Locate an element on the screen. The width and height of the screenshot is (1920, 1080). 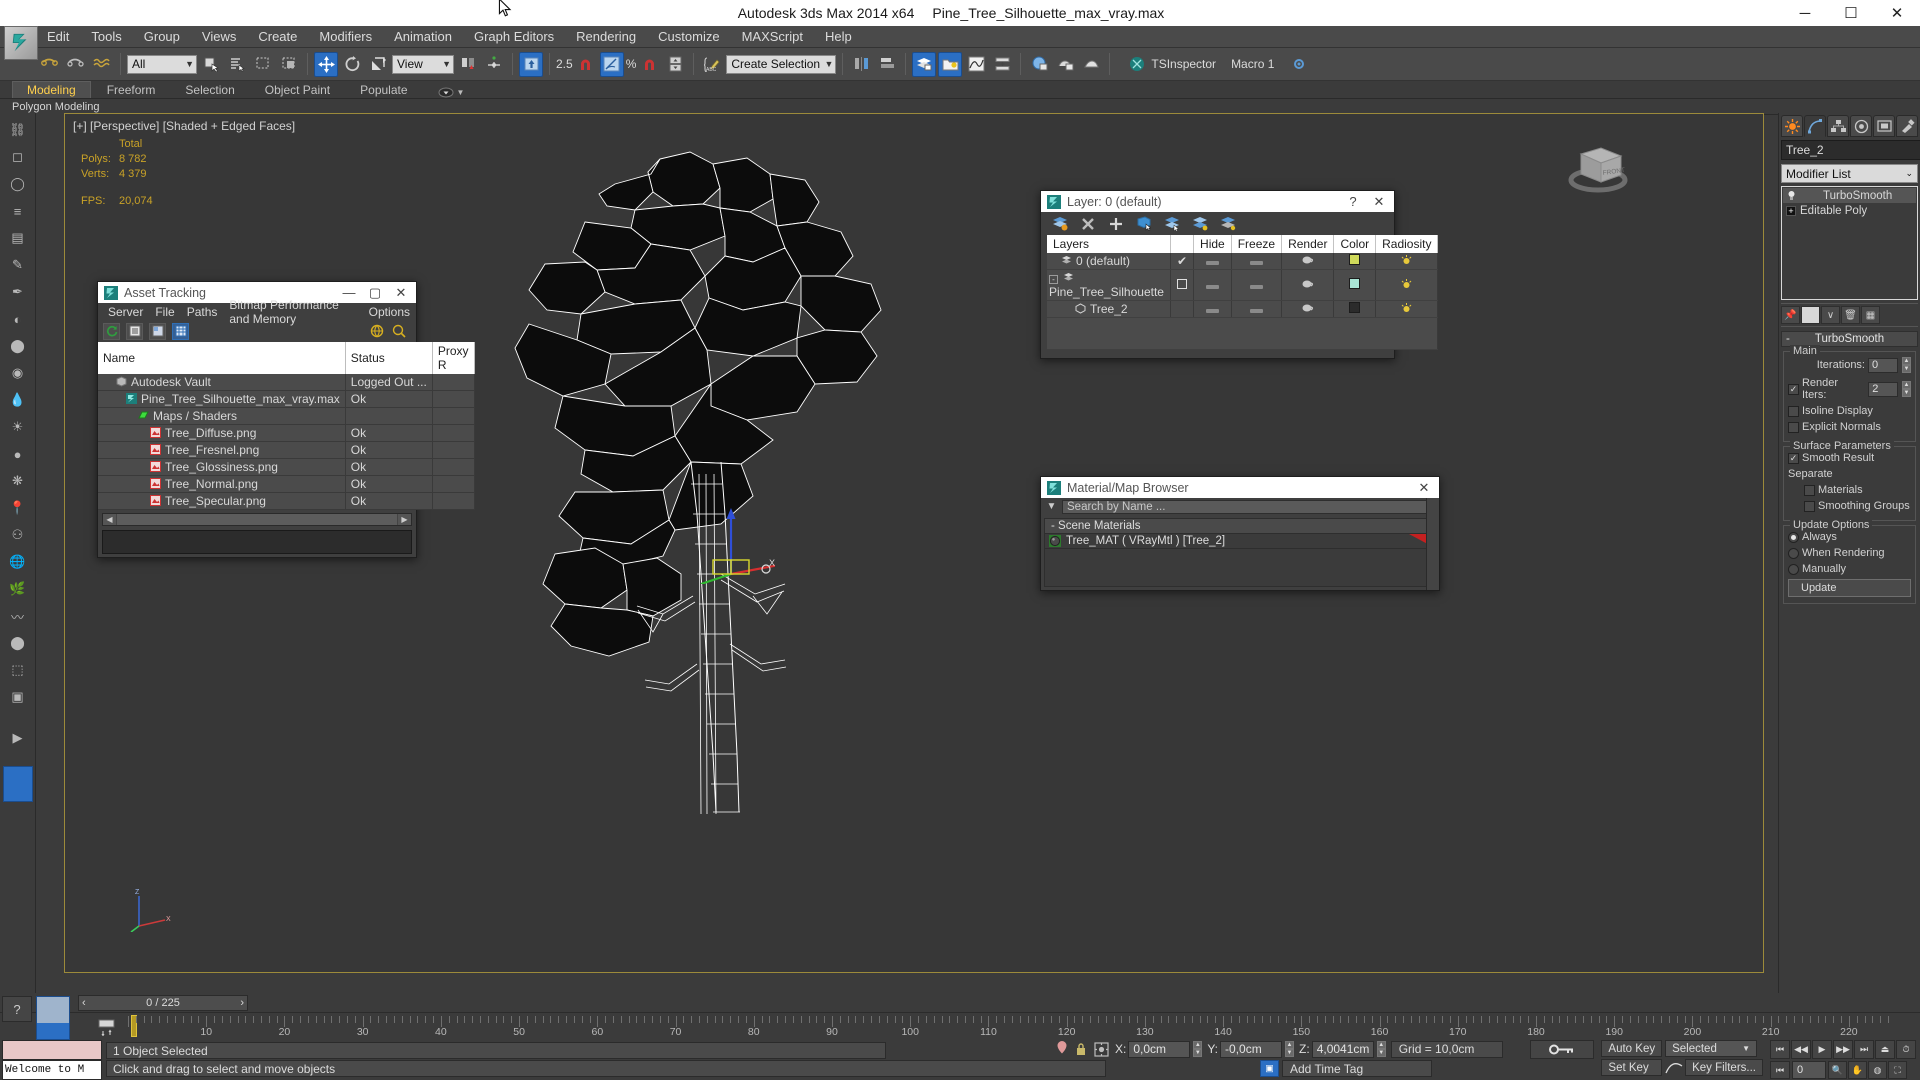
pan-icon: ✋ is located at coordinates (1857, 1070).